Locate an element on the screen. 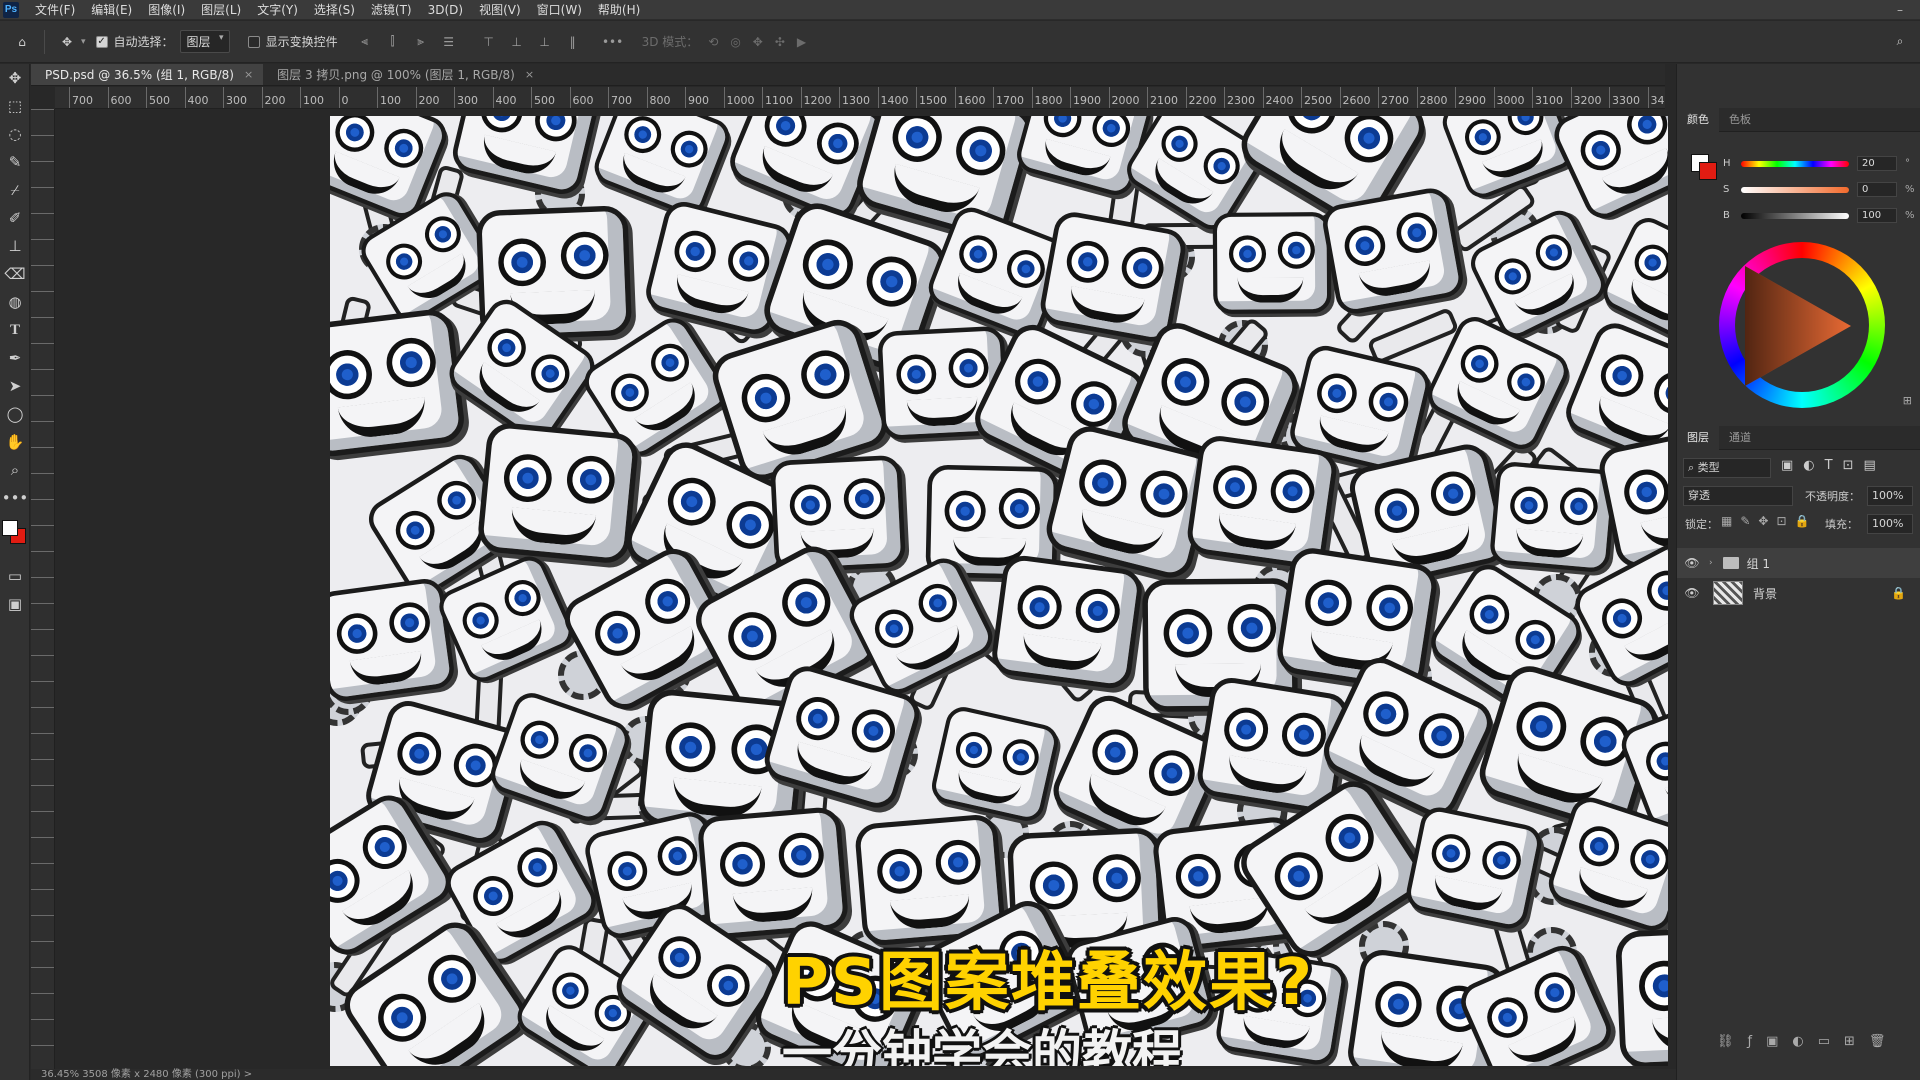  ruler-tick: 2600 is located at coordinates (1355, 97).